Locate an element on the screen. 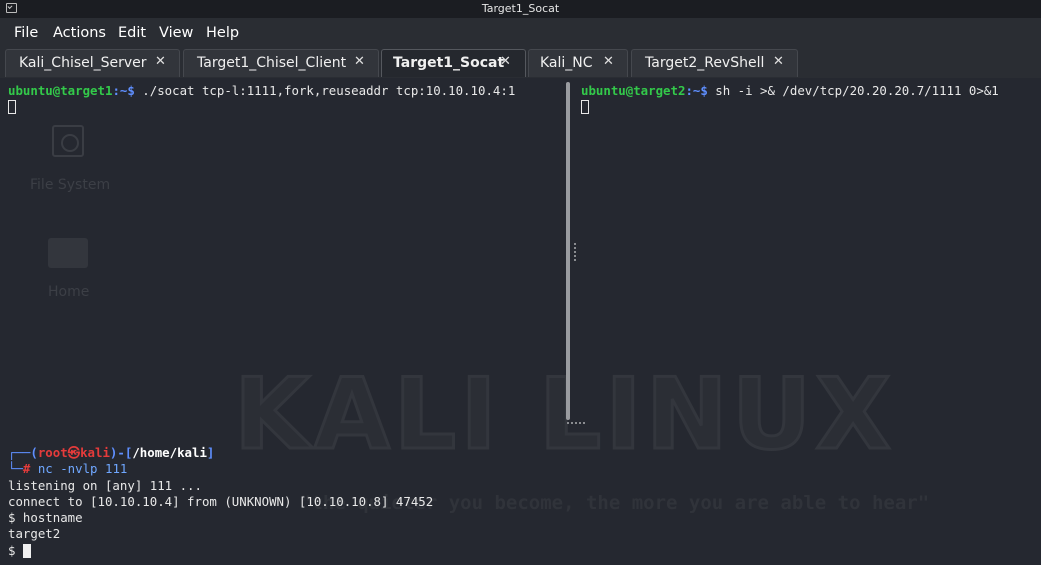  prompt-user-host: ubuntu@target1 is located at coordinates (60, 90).